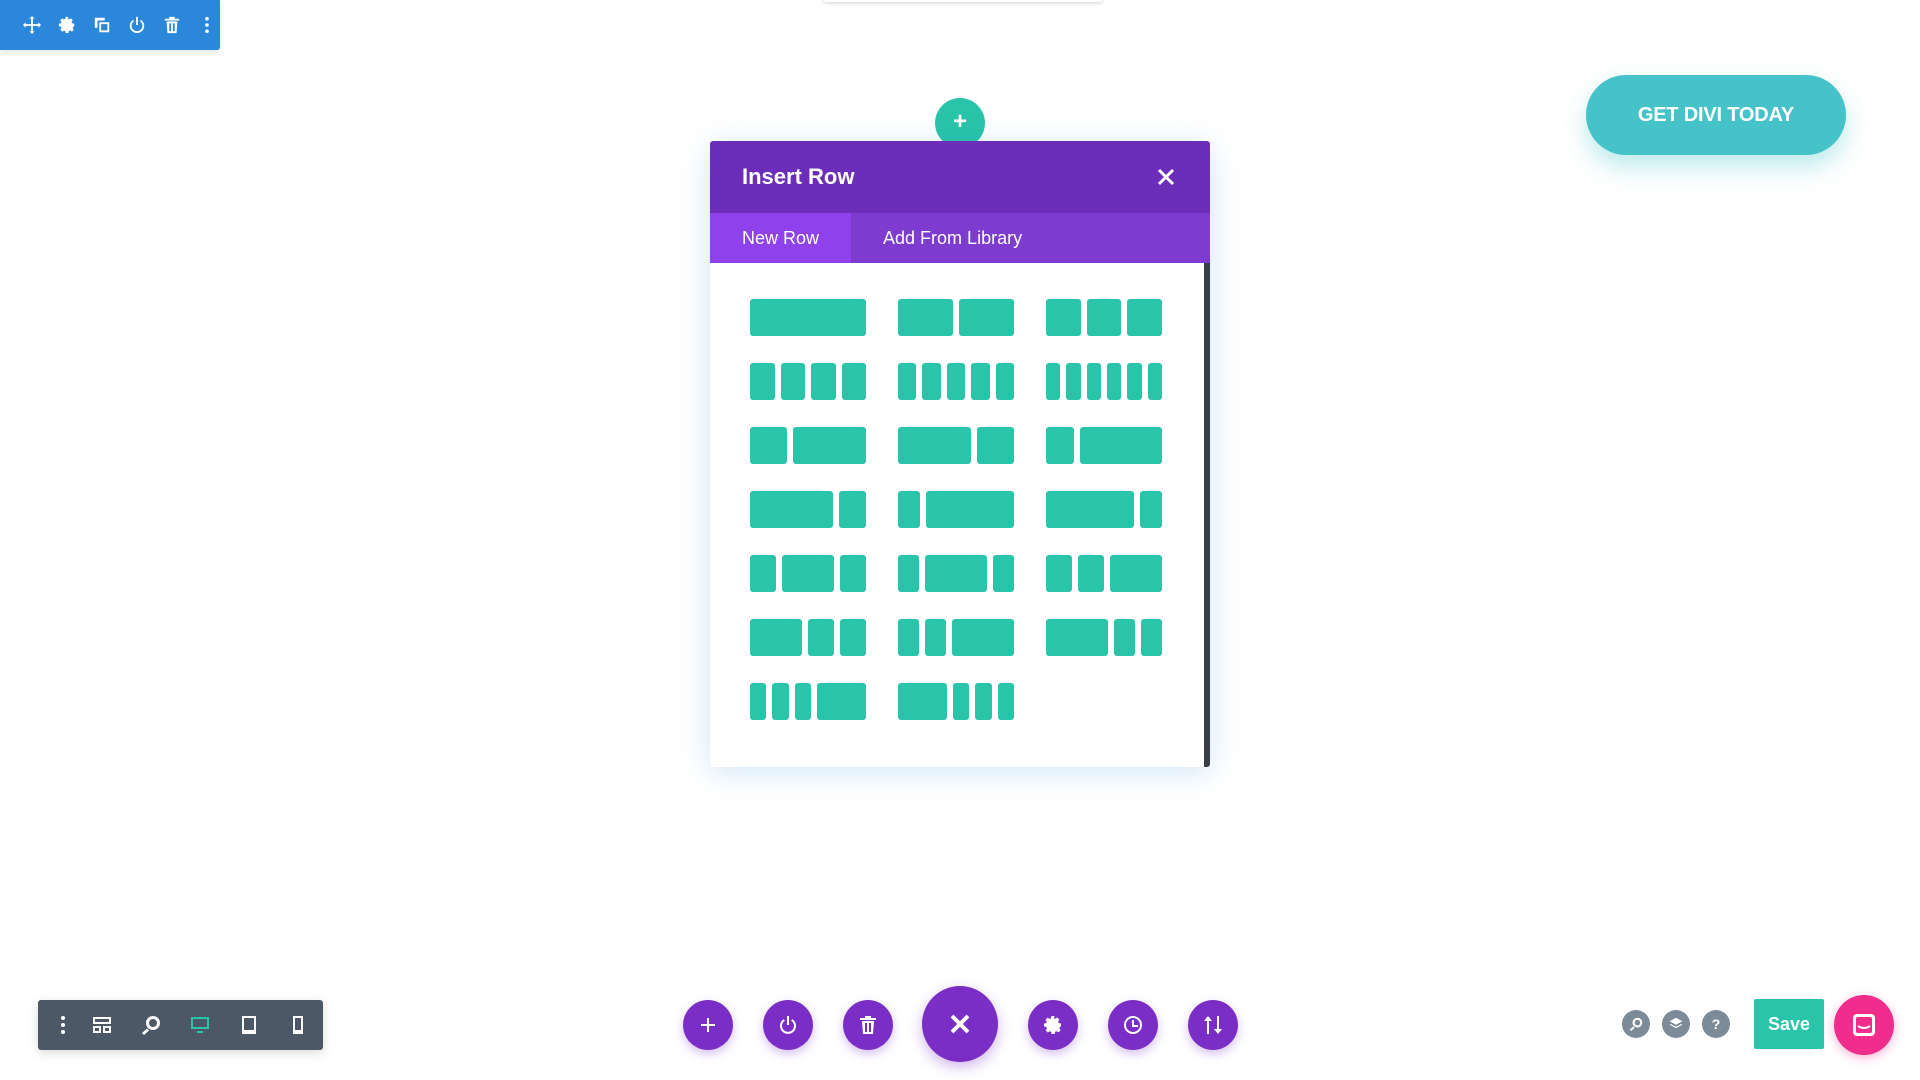  I want to click on view-mode-toolbar, so click(180, 1025).